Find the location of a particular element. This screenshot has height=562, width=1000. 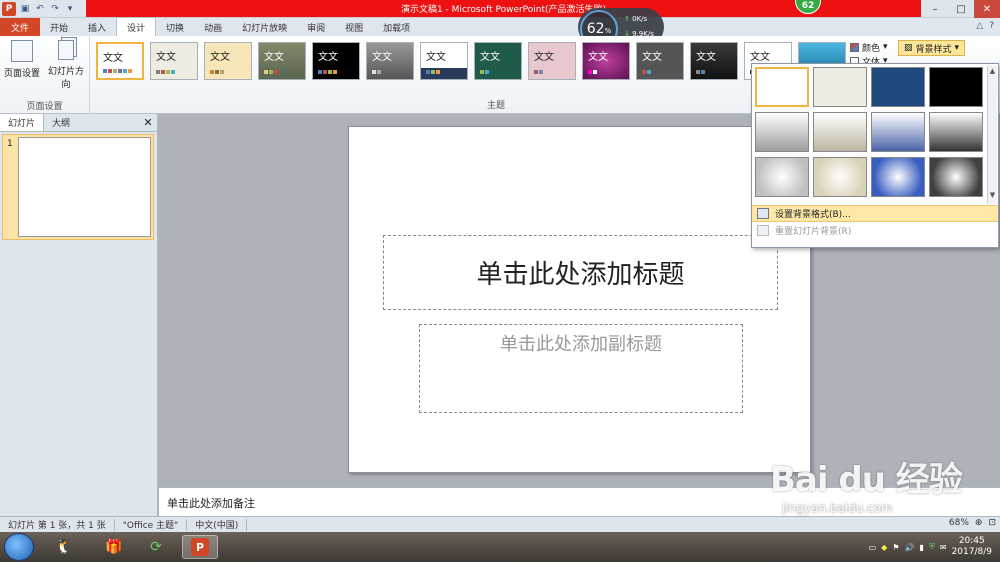

shield-icon: ⛨ is located at coordinates (932, 547).